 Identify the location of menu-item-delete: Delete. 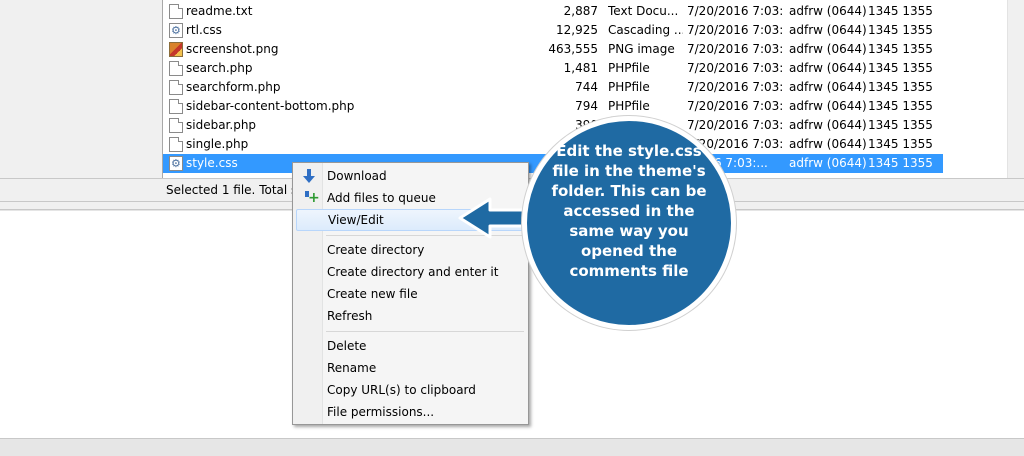
(410, 346).